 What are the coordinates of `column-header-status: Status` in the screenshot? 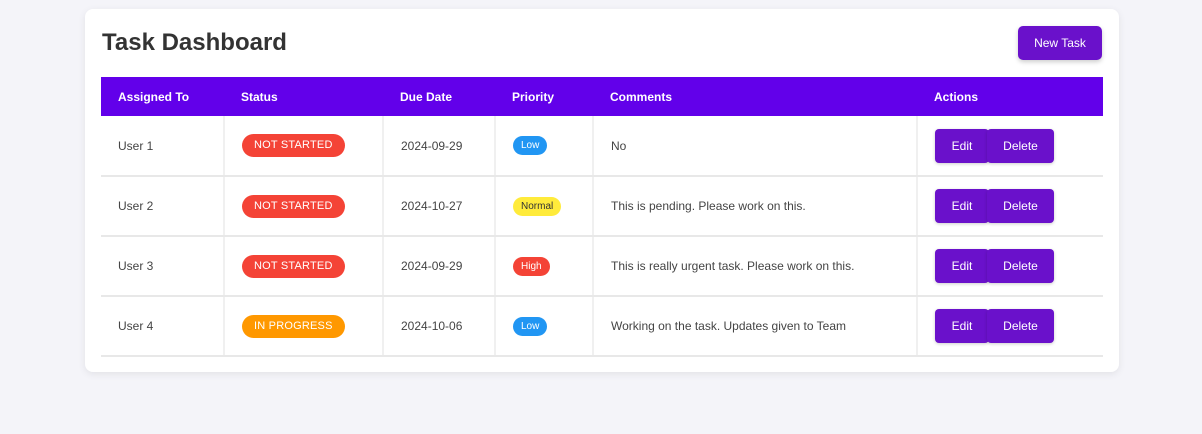 It's located at (259, 96).